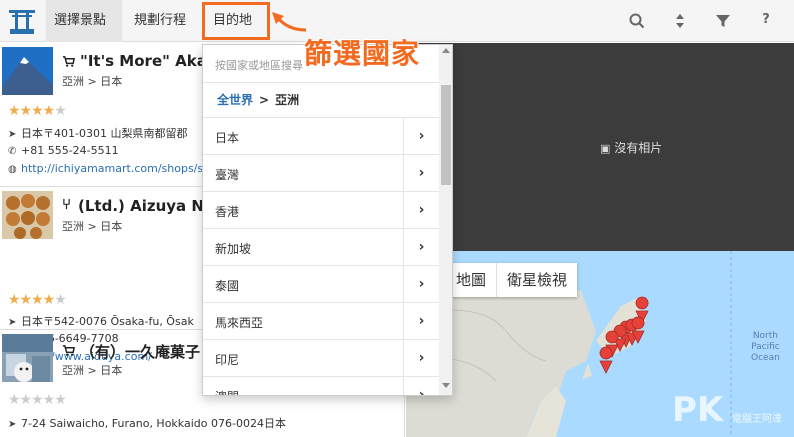 The image size is (794, 437). I want to click on scroll-thumb, so click(446, 135).